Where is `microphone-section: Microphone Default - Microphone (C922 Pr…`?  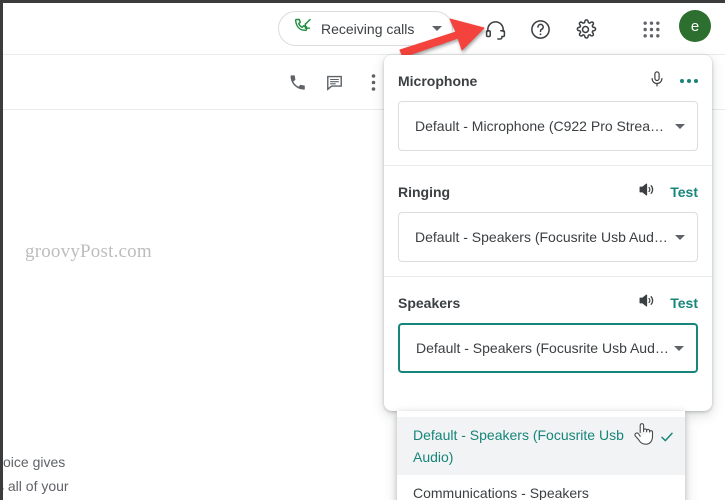 microphone-section: Microphone Default - Microphone (C922 Pr… is located at coordinates (548, 103).